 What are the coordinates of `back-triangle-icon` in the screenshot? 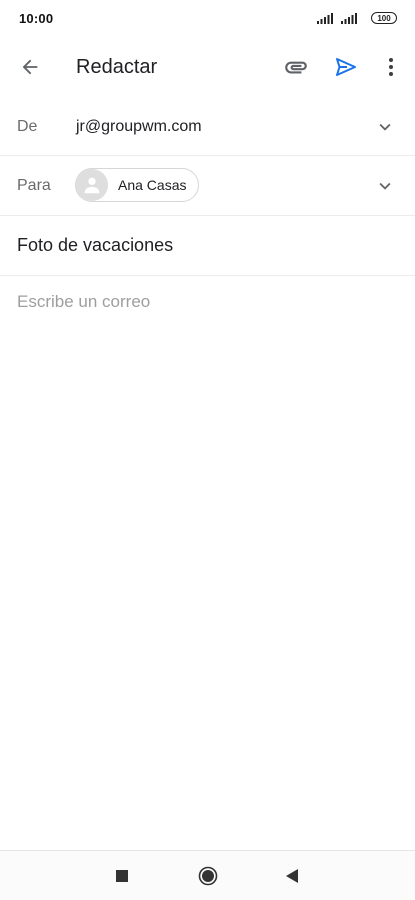 It's located at (292, 876).